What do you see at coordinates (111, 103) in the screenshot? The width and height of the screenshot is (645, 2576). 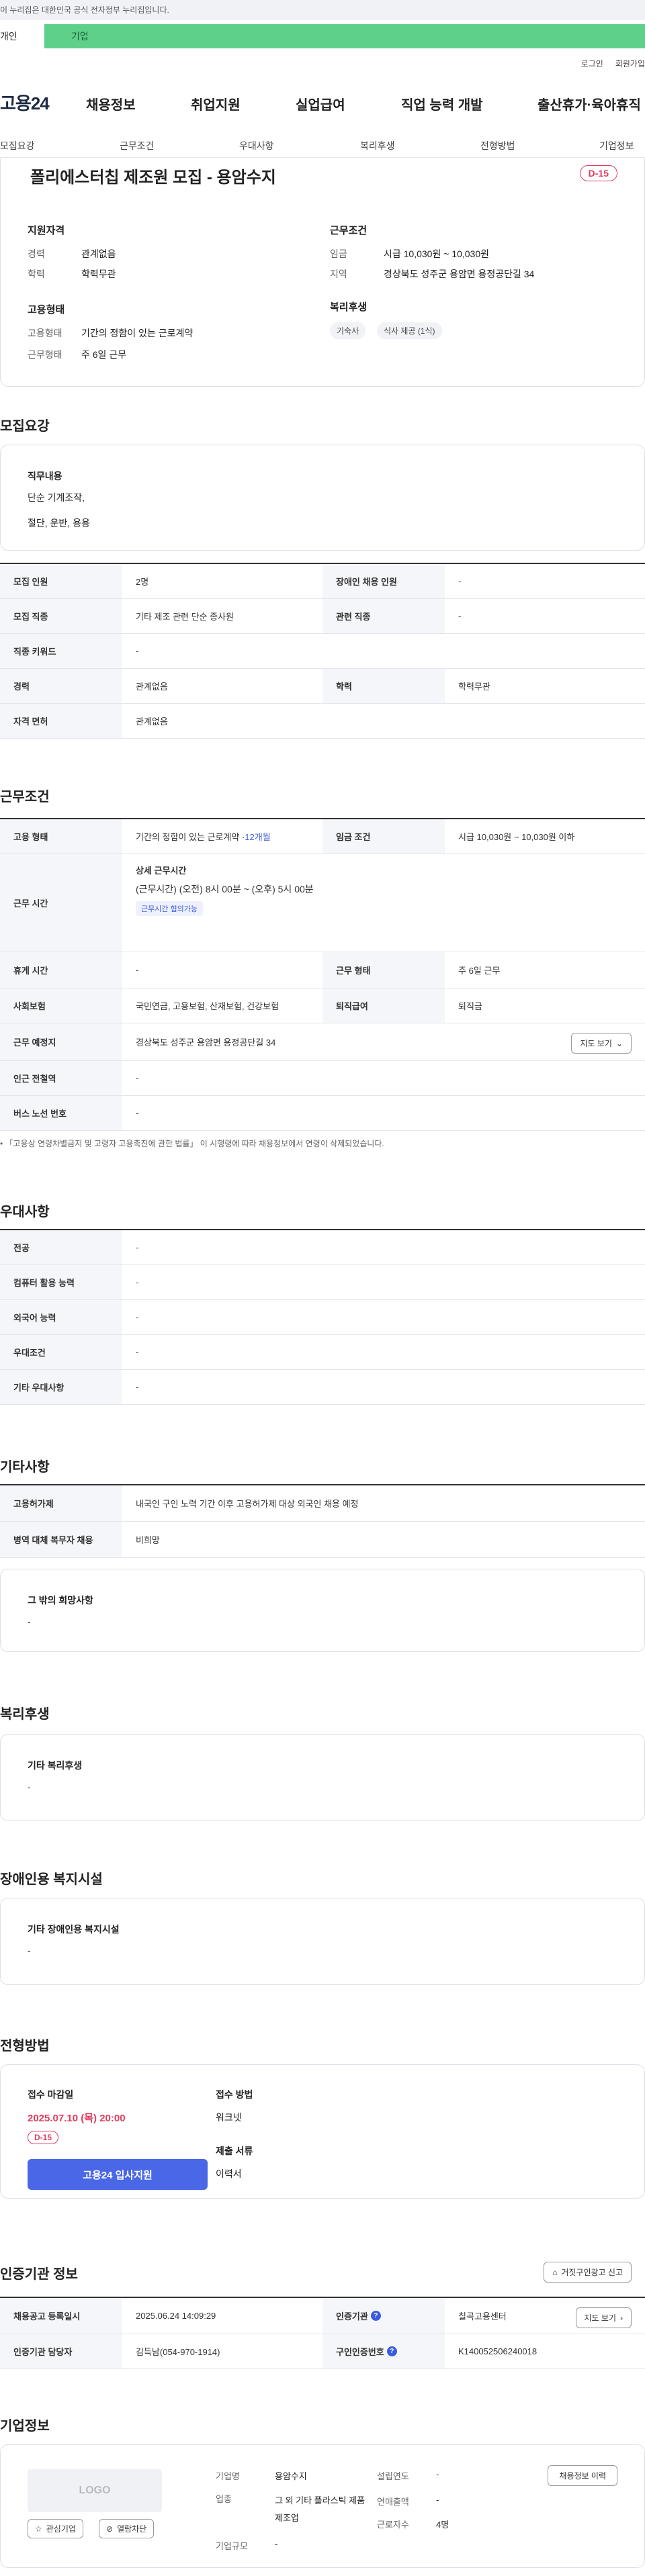 I see `gnb-item-jobs: 채용정보` at bounding box center [111, 103].